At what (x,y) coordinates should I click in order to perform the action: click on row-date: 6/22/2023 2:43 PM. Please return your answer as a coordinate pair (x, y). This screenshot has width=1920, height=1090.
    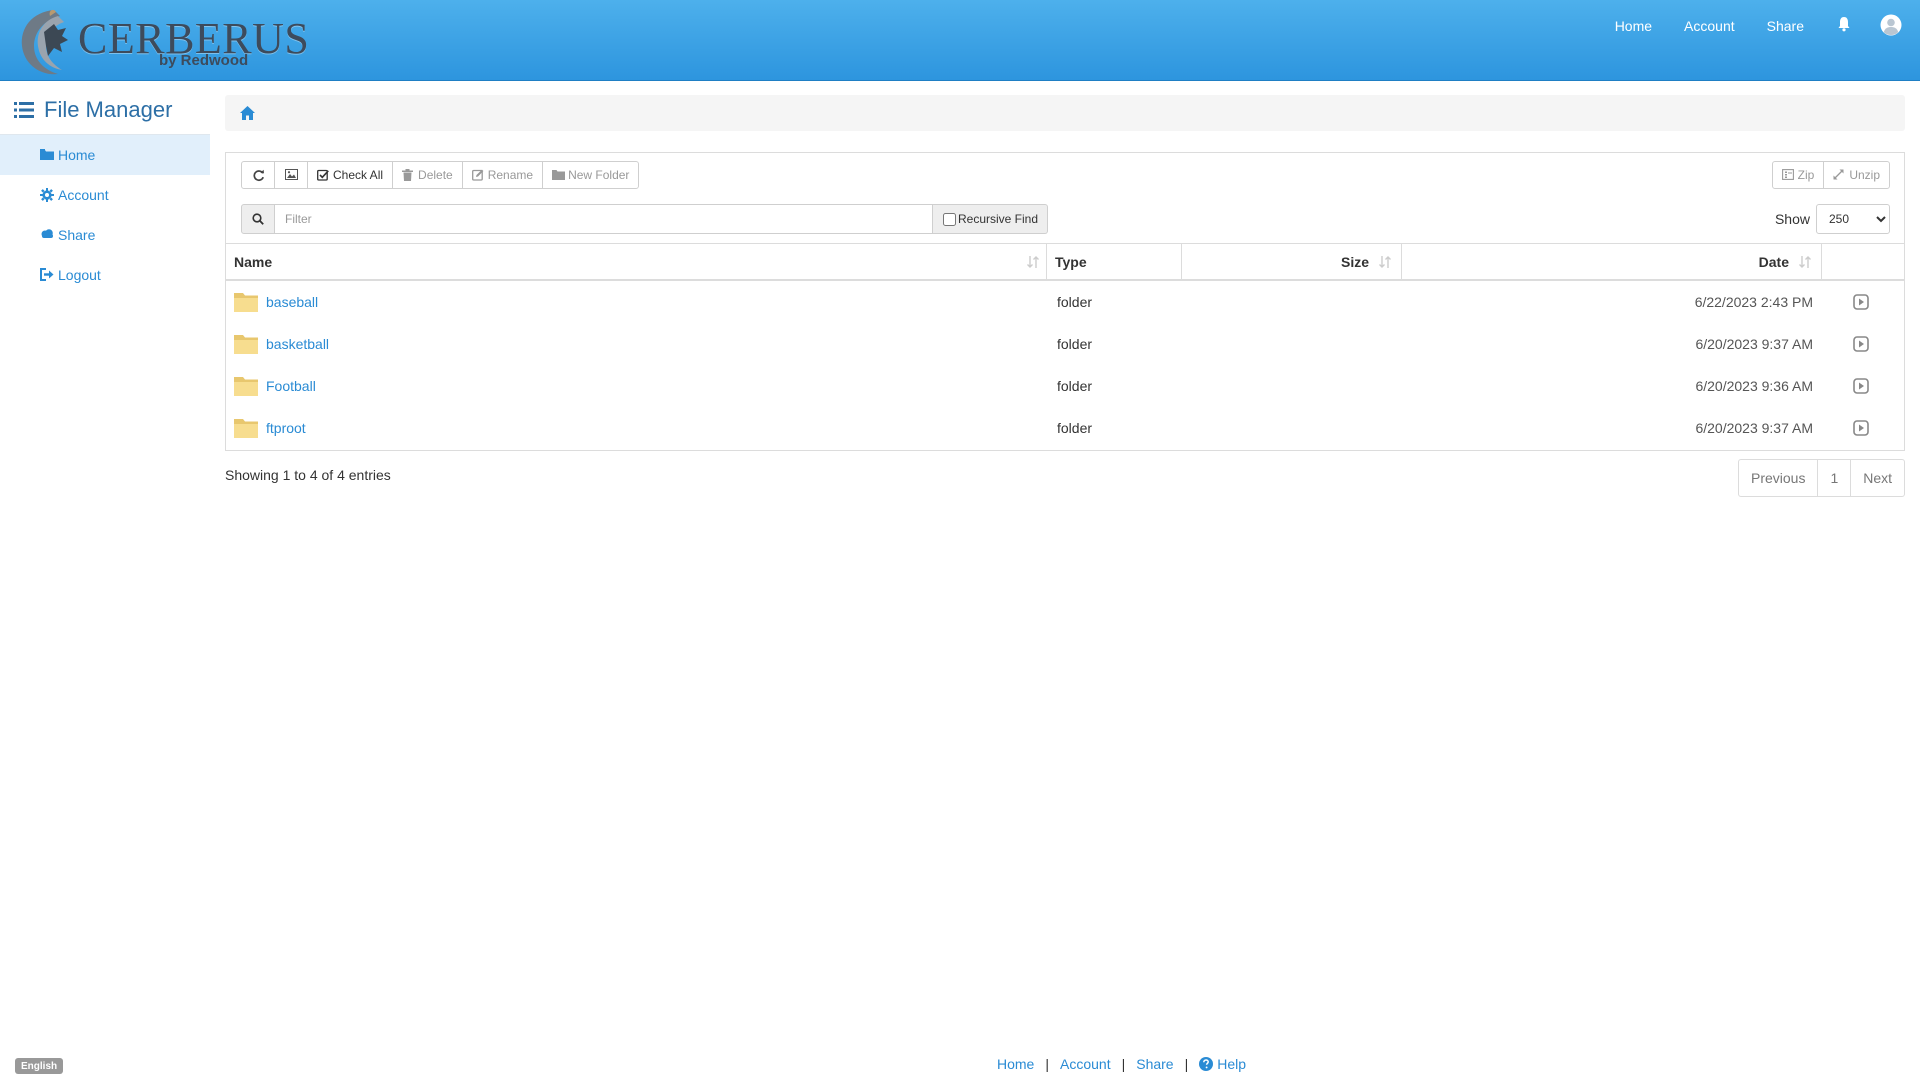
    Looking at the image, I should click on (1753, 302).